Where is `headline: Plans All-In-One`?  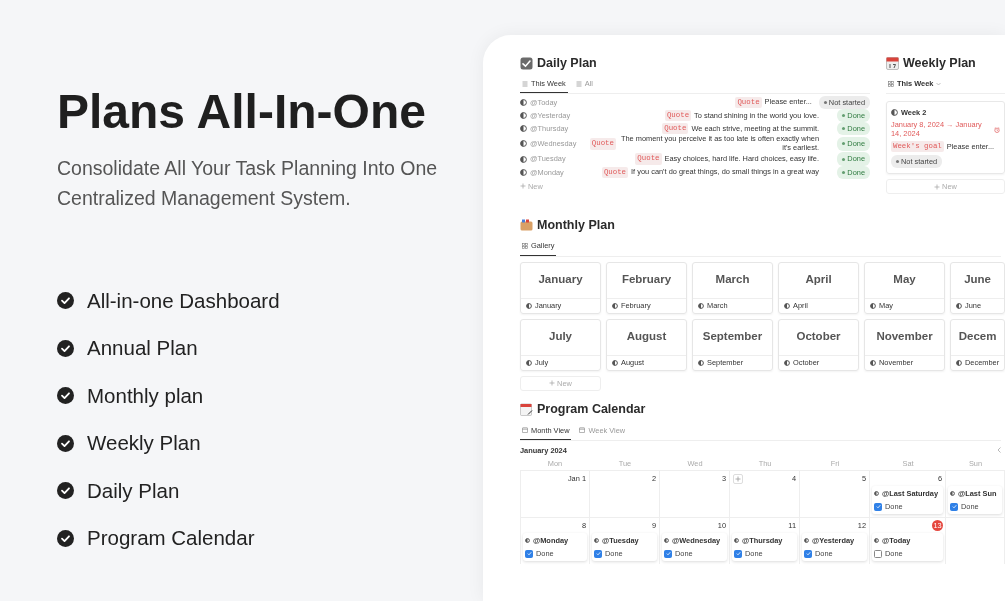 headline: Plans All-In-One is located at coordinates (242, 112).